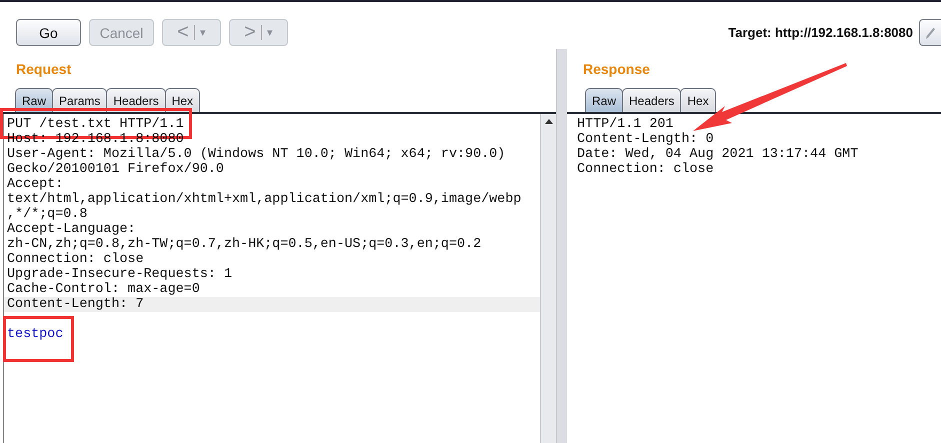  What do you see at coordinates (75, 304) in the screenshot?
I see `header-line: Content-Length: 7` at bounding box center [75, 304].